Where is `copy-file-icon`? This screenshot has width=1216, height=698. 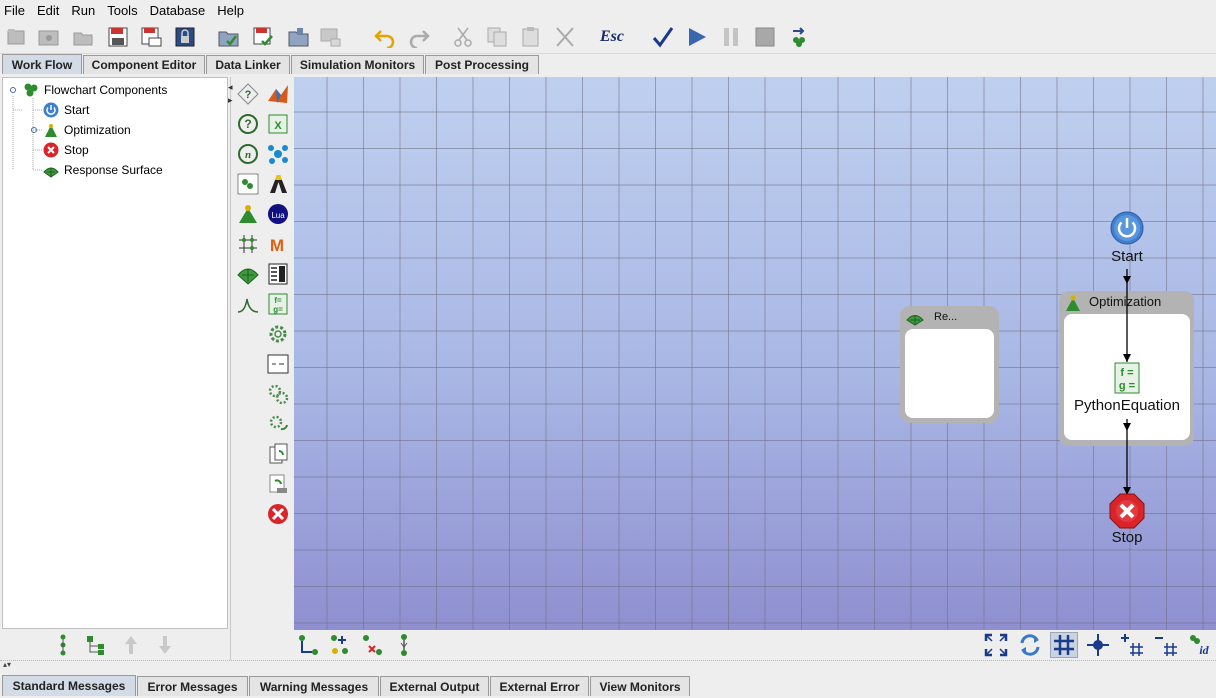 copy-file-icon is located at coordinates (278, 454).